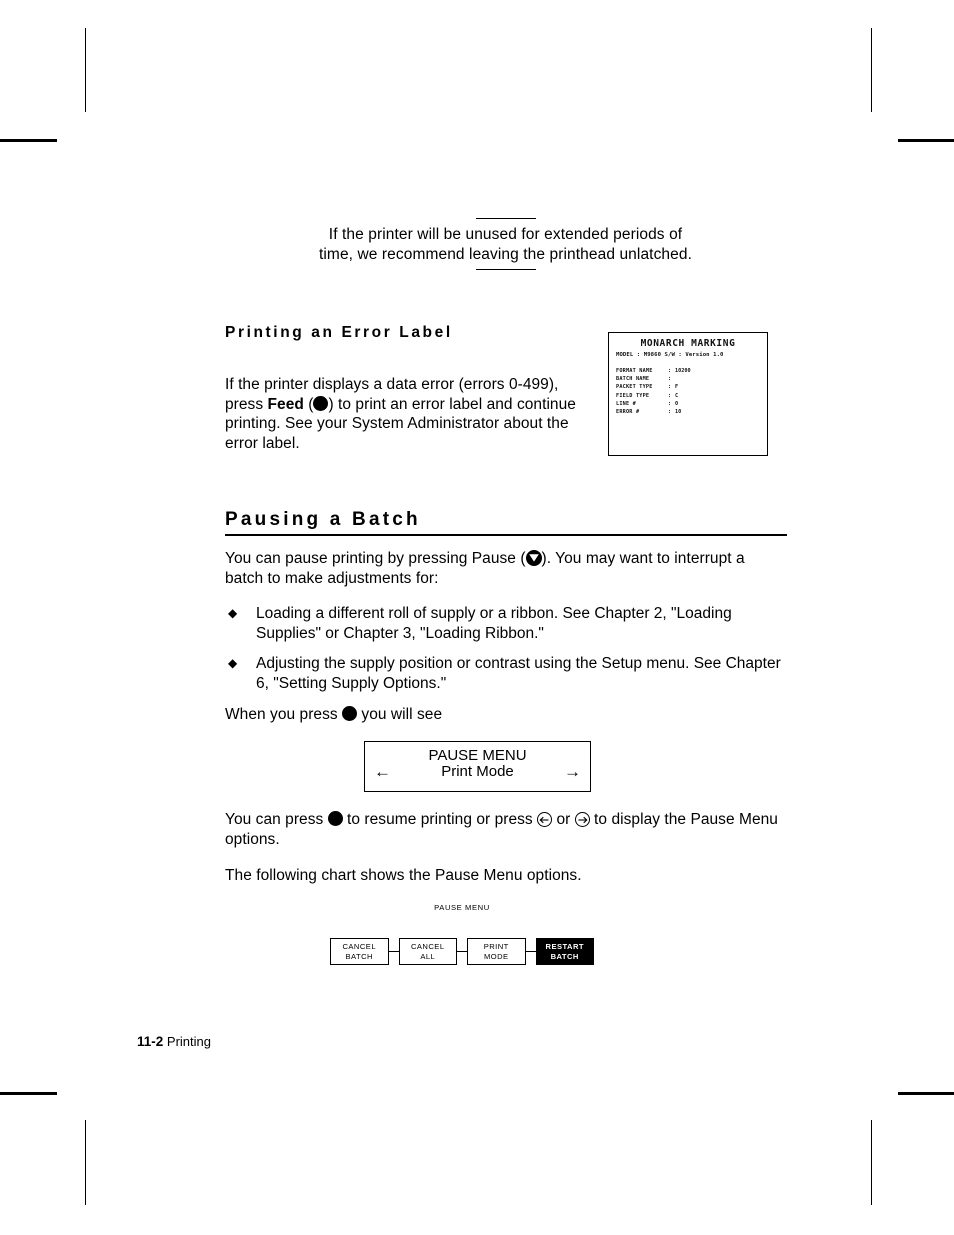 This screenshot has width=954, height=1235. Describe the element at coordinates (462, 907) in the screenshot. I see `pause-menu-chart-title: PAUSE MENU` at that location.